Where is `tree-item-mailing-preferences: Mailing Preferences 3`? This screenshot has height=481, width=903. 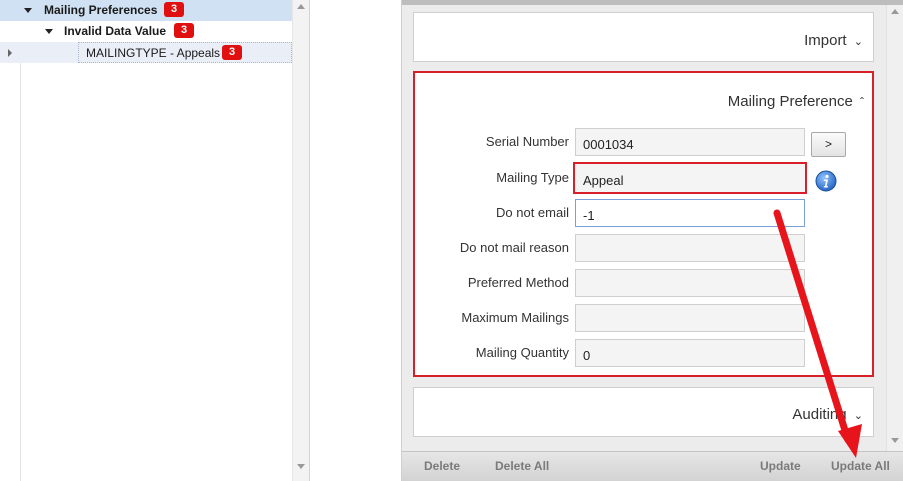 tree-item-mailing-preferences: Mailing Preferences 3 is located at coordinates (146, 10).